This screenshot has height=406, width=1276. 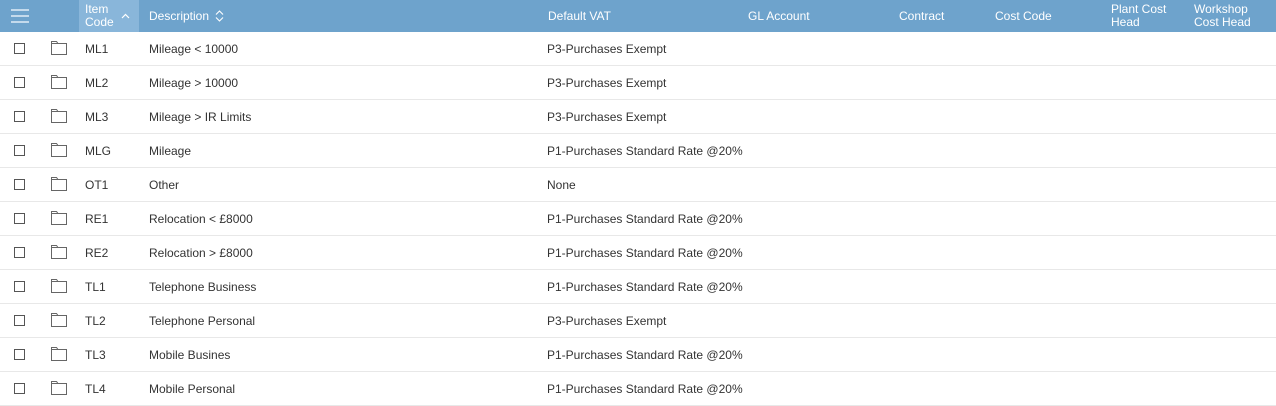 I want to click on header-workshop-cost-head-label: Workshop Cost Head, so click(x=1222, y=16).